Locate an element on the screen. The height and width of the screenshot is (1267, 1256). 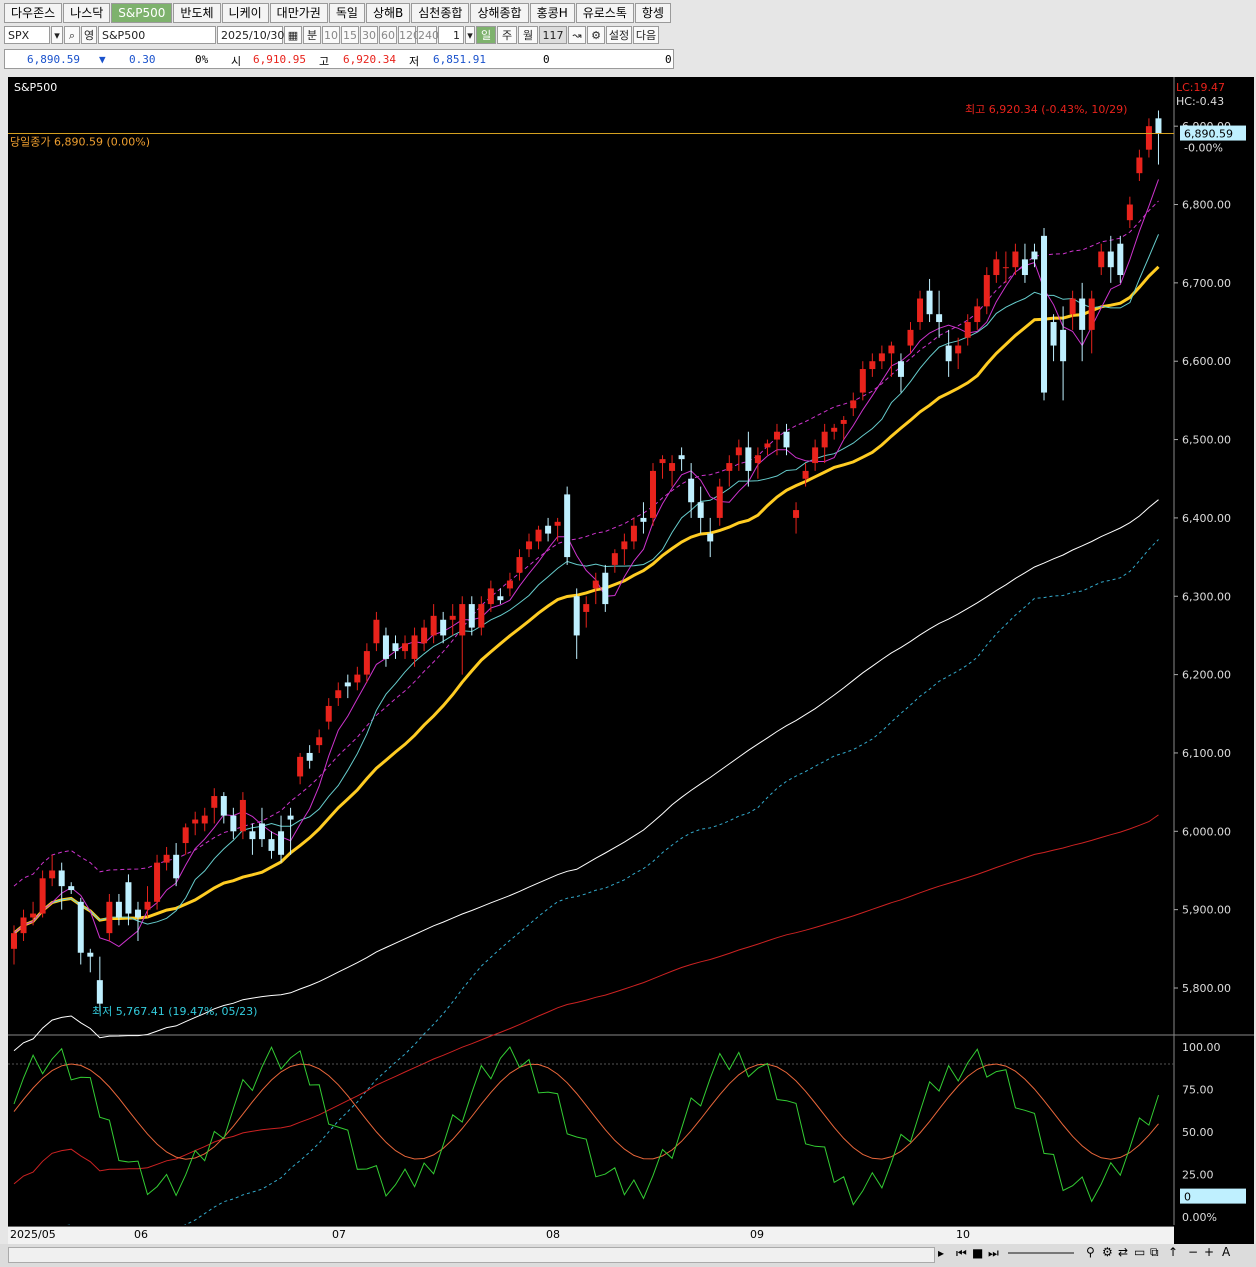
low-price: 6,851.91 is located at coordinates (459, 59).